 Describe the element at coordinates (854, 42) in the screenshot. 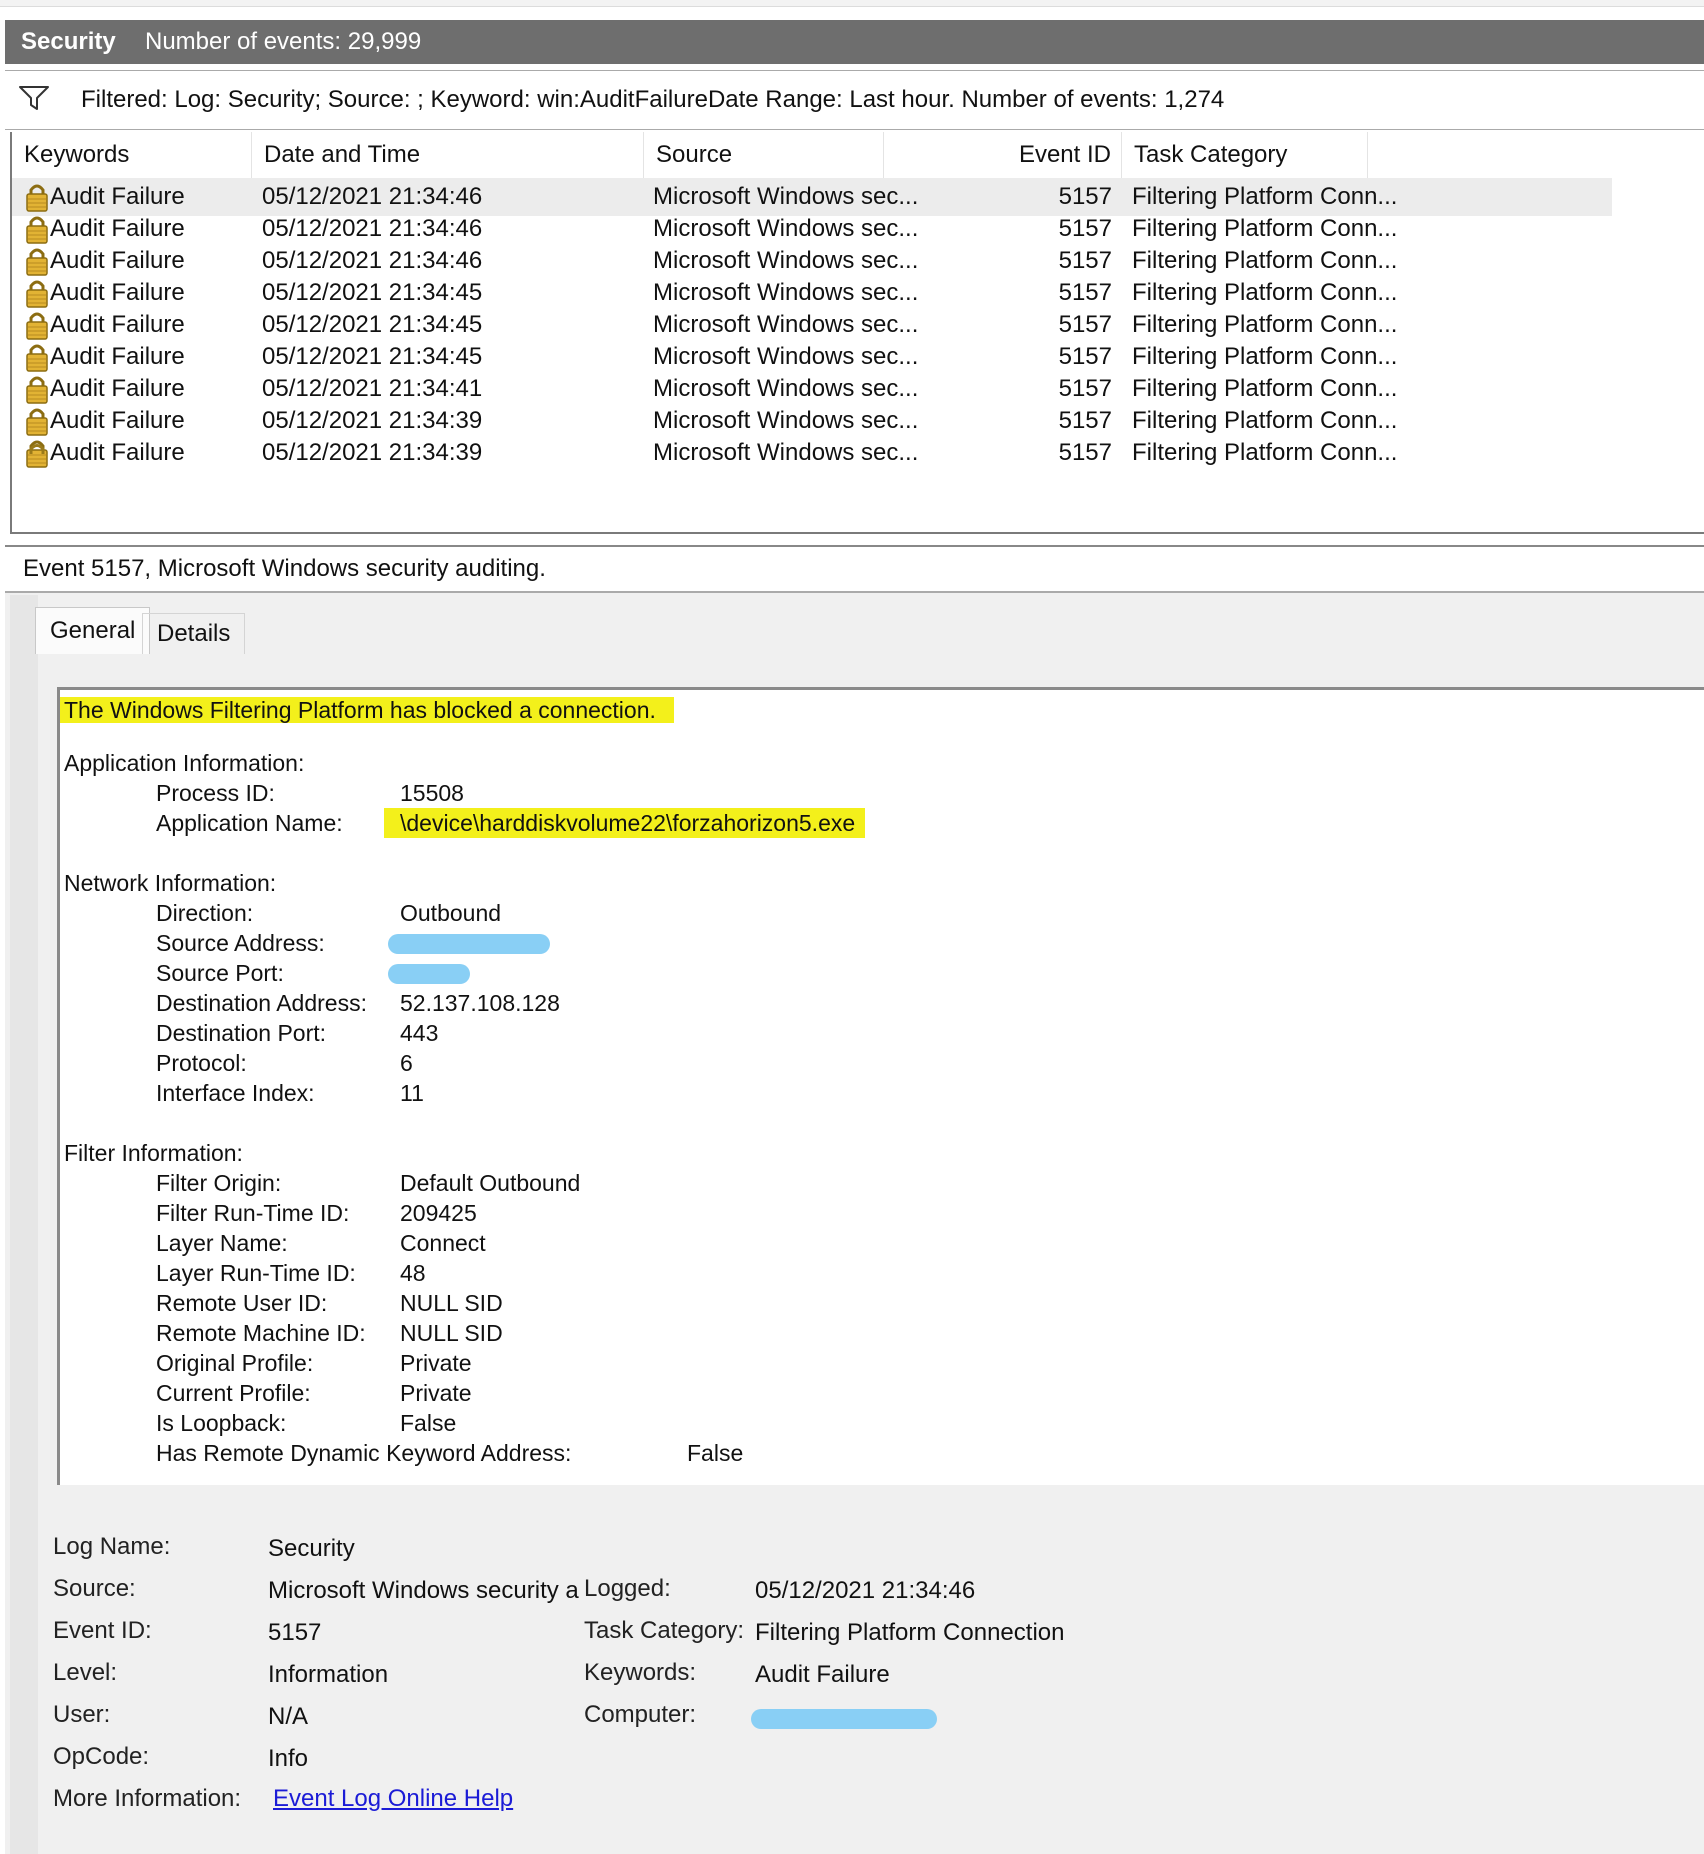

I see `log-header: Security Number of events: 29,999` at that location.